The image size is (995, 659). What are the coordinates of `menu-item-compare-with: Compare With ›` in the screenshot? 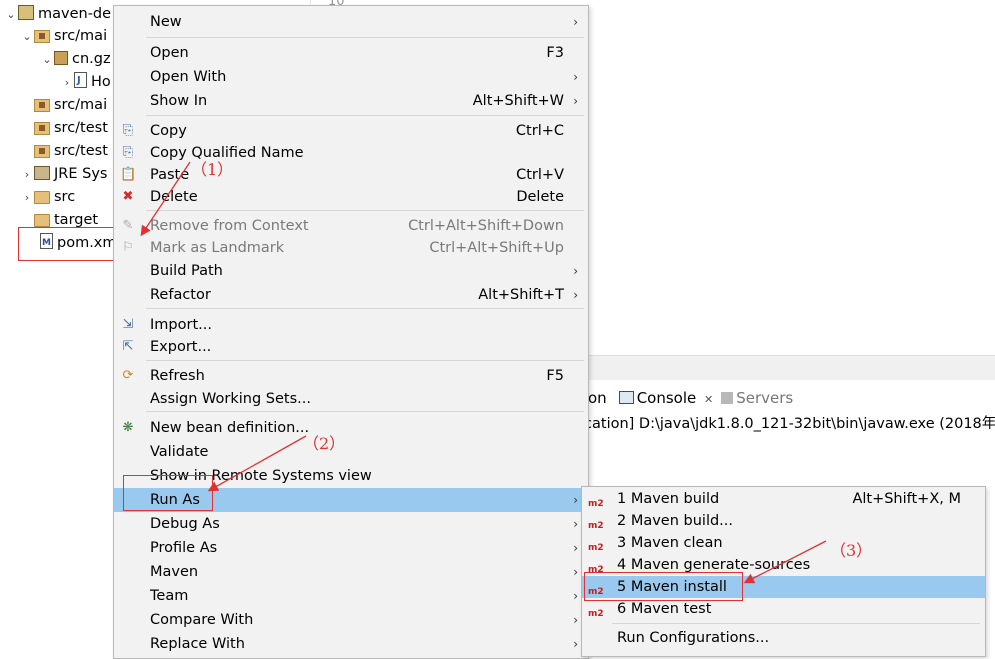 It's located at (351, 620).